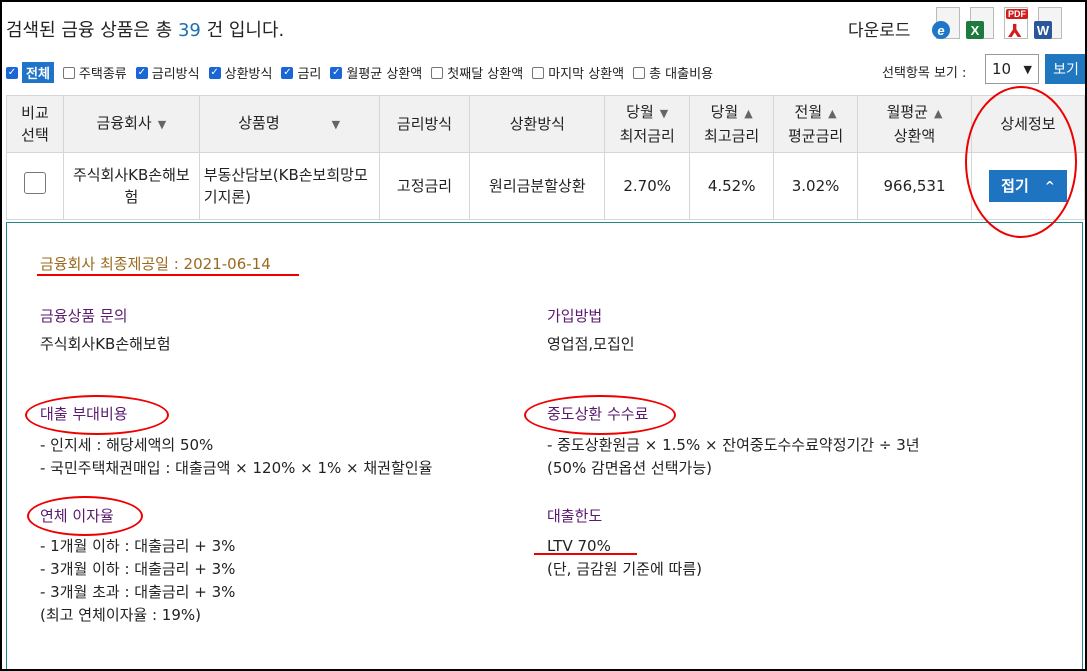 This screenshot has height=671, width=1087. What do you see at coordinates (35, 135) in the screenshot?
I see `header-text: 선택` at bounding box center [35, 135].